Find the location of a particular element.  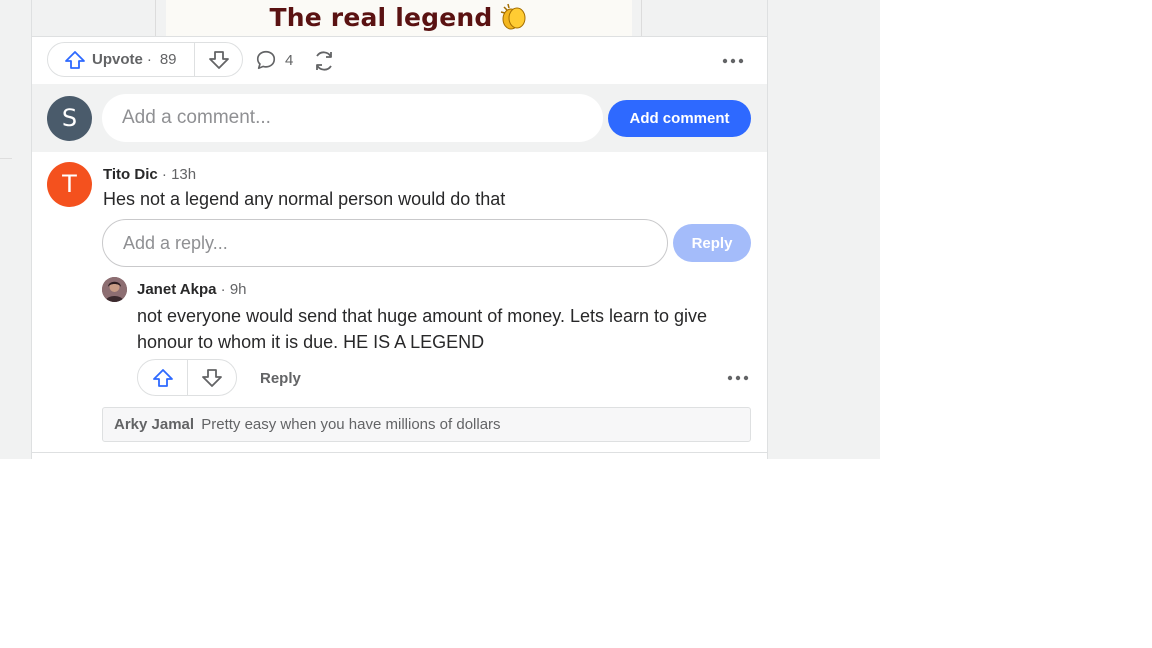

reply-vote-pill is located at coordinates (187, 377).